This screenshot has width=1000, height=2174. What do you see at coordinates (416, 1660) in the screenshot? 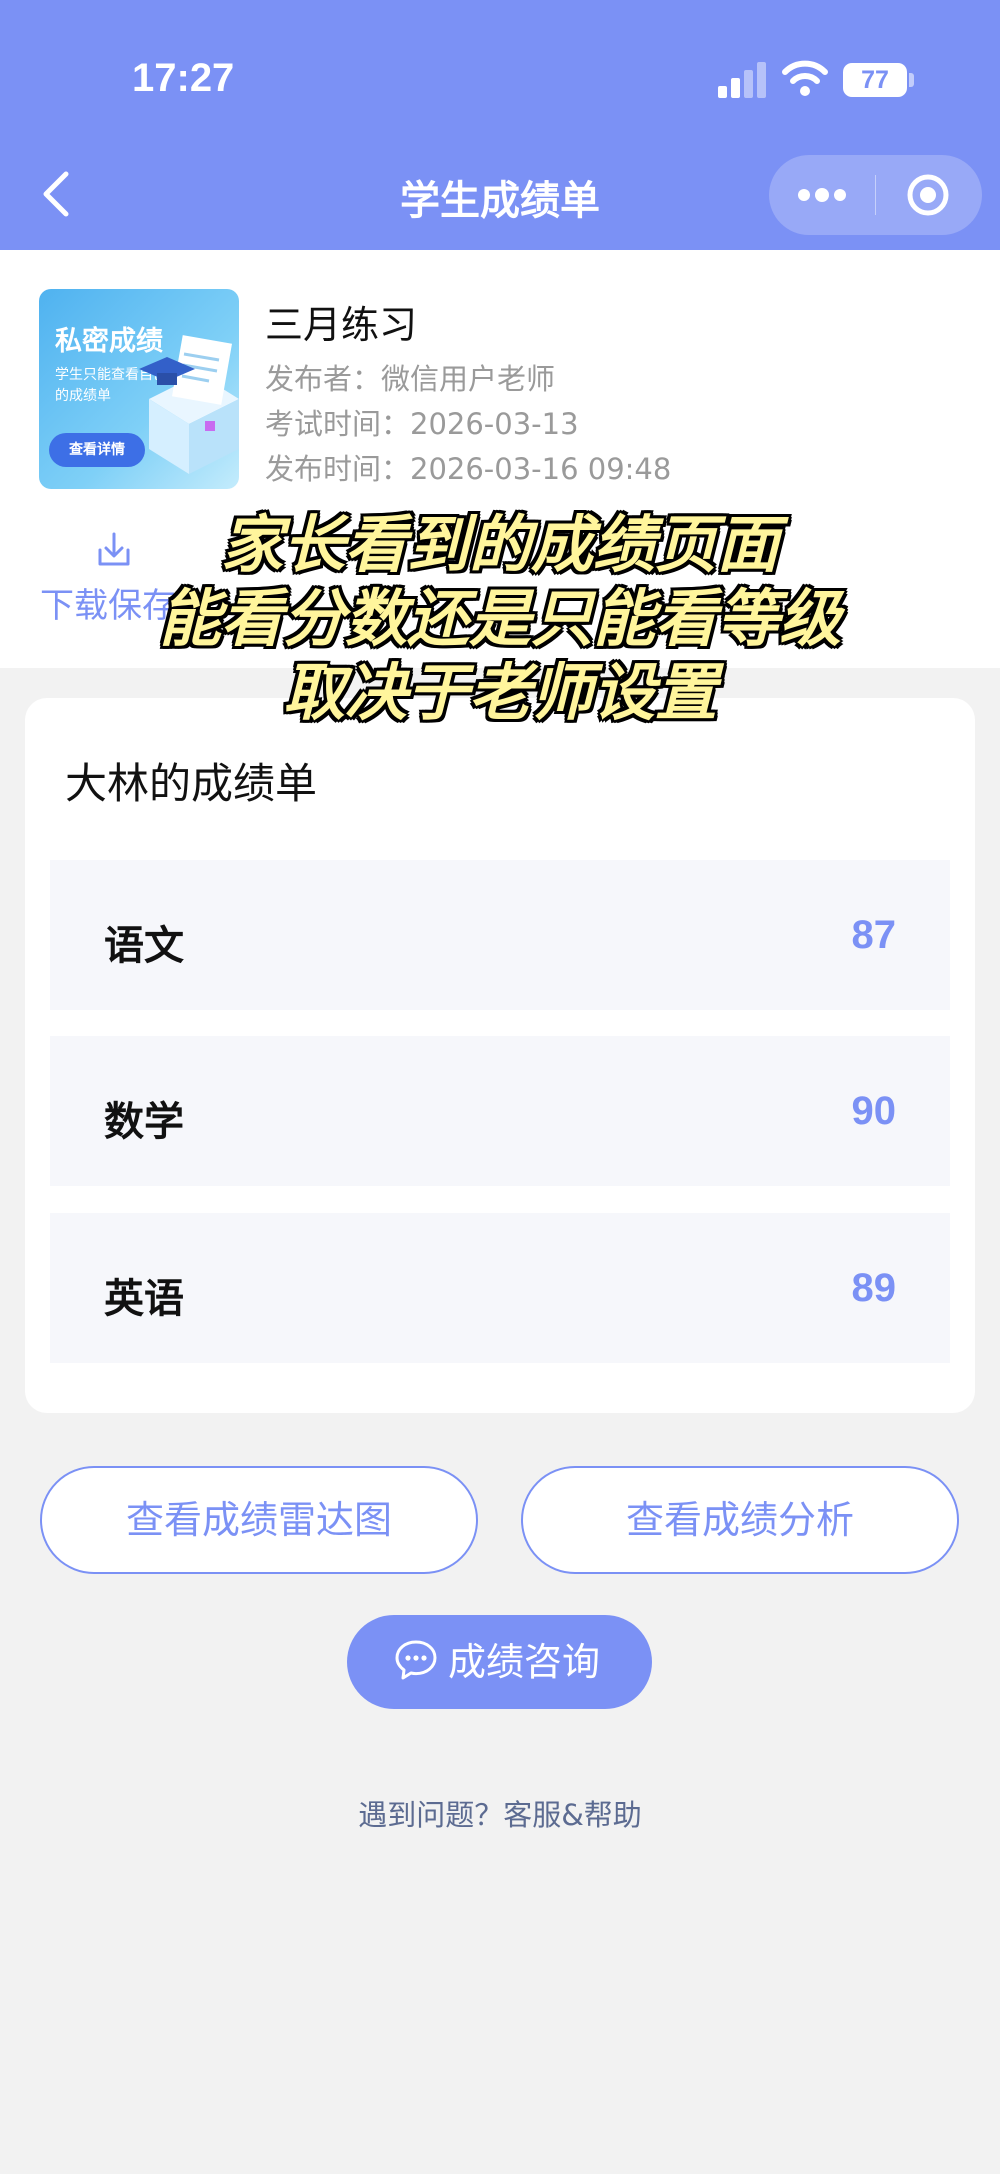
I see `chat-bubble-icon` at bounding box center [416, 1660].